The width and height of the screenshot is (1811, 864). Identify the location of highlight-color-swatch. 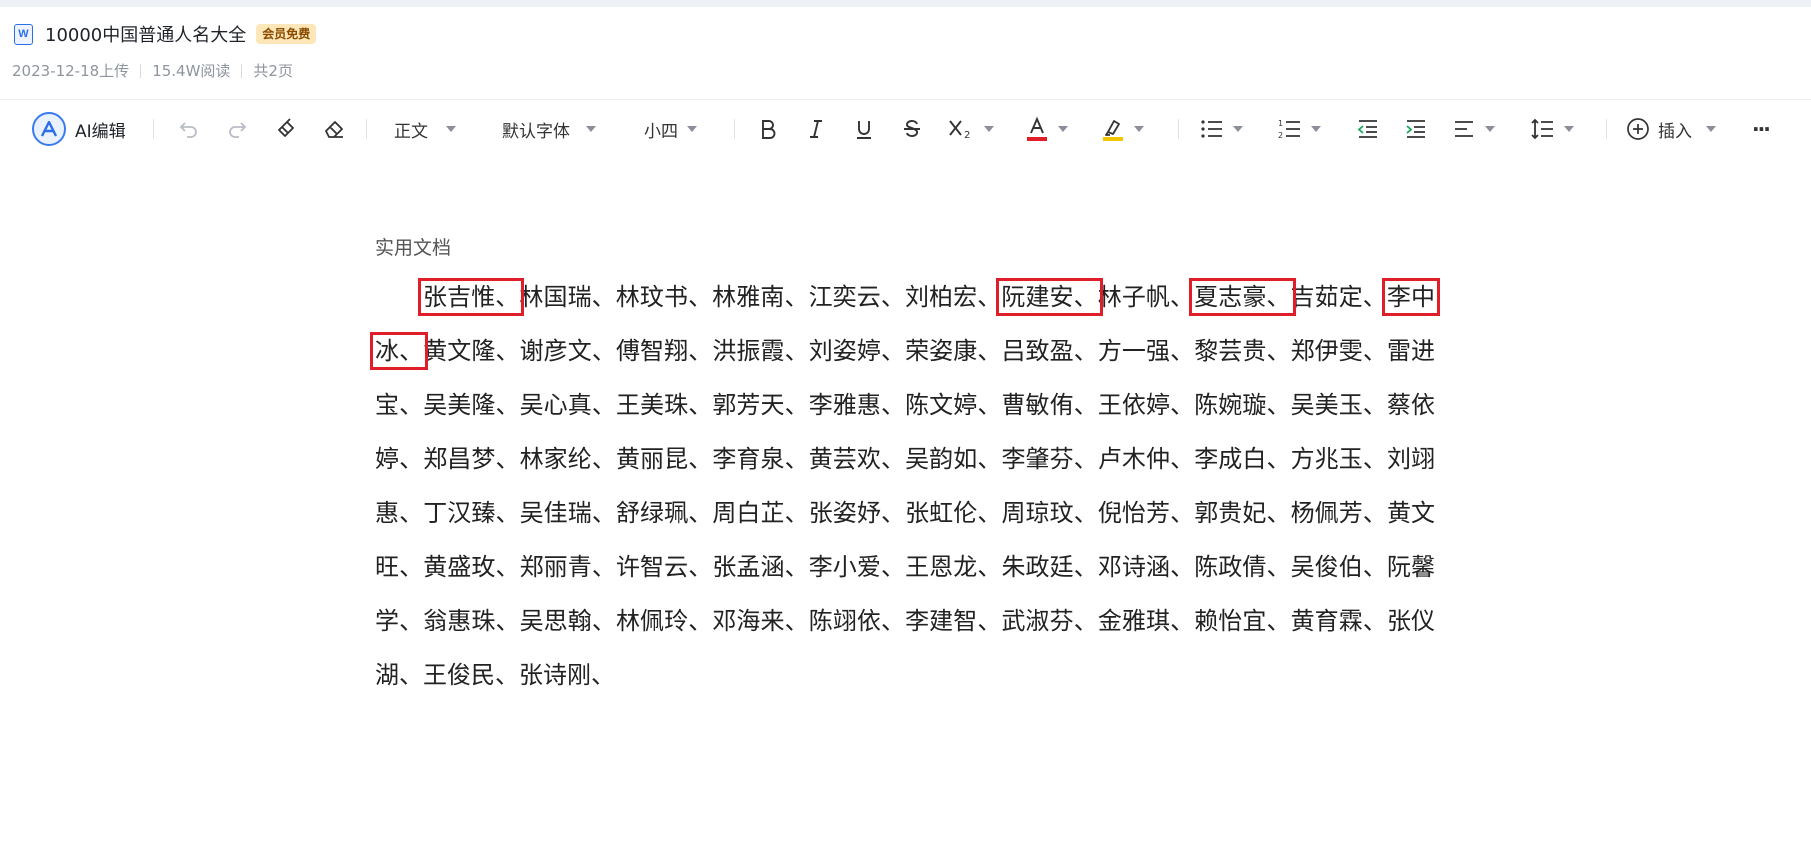
(1113, 139).